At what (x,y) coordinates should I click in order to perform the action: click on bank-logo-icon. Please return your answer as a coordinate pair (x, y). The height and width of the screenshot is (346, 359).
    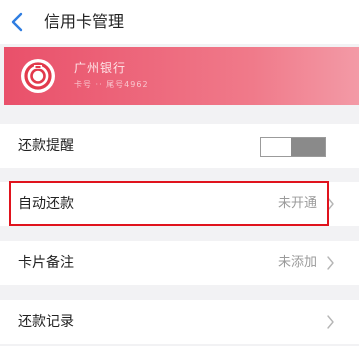
    Looking at the image, I should click on (38, 76).